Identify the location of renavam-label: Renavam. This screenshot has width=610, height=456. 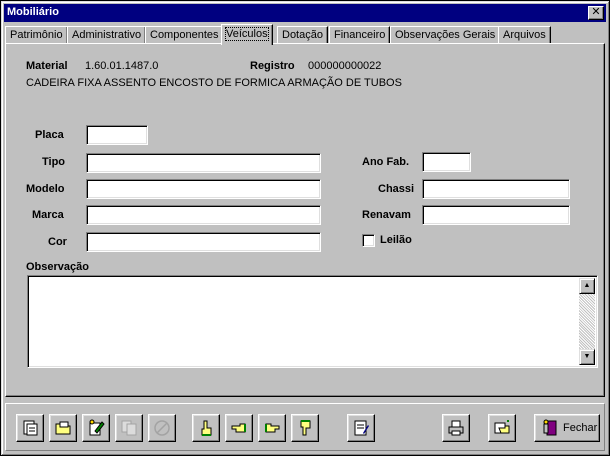
(386, 215).